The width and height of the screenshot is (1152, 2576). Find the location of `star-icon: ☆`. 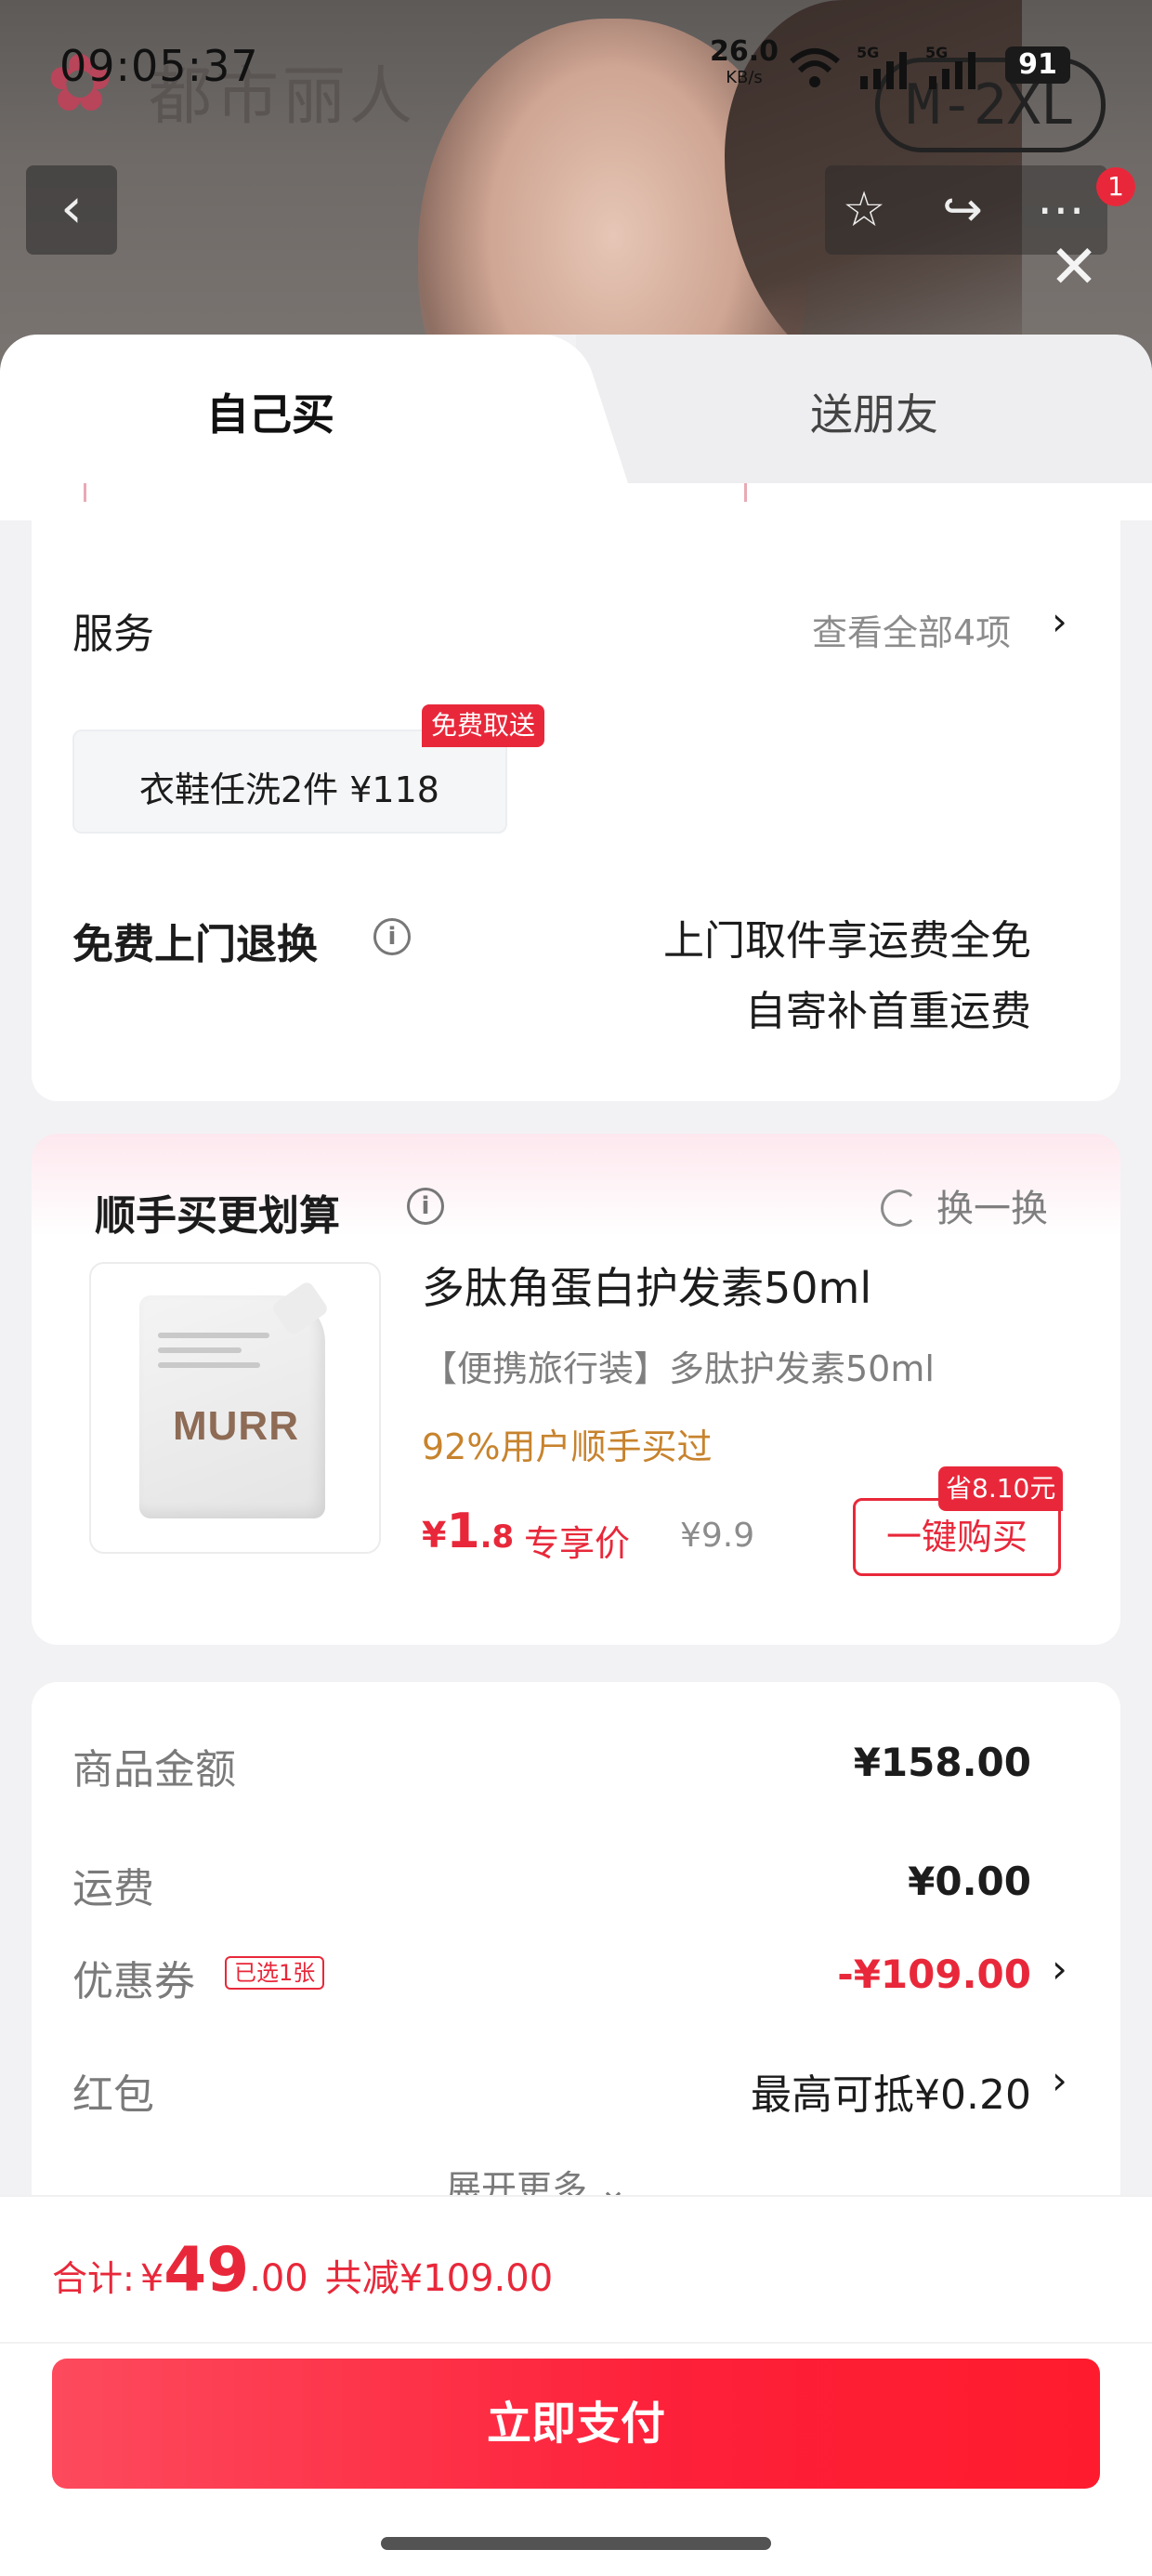

star-icon: ☆ is located at coordinates (864, 210).